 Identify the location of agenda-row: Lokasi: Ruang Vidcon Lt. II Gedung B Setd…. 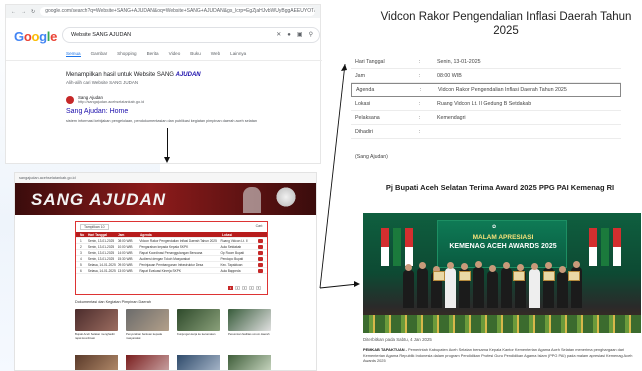
(486, 104).